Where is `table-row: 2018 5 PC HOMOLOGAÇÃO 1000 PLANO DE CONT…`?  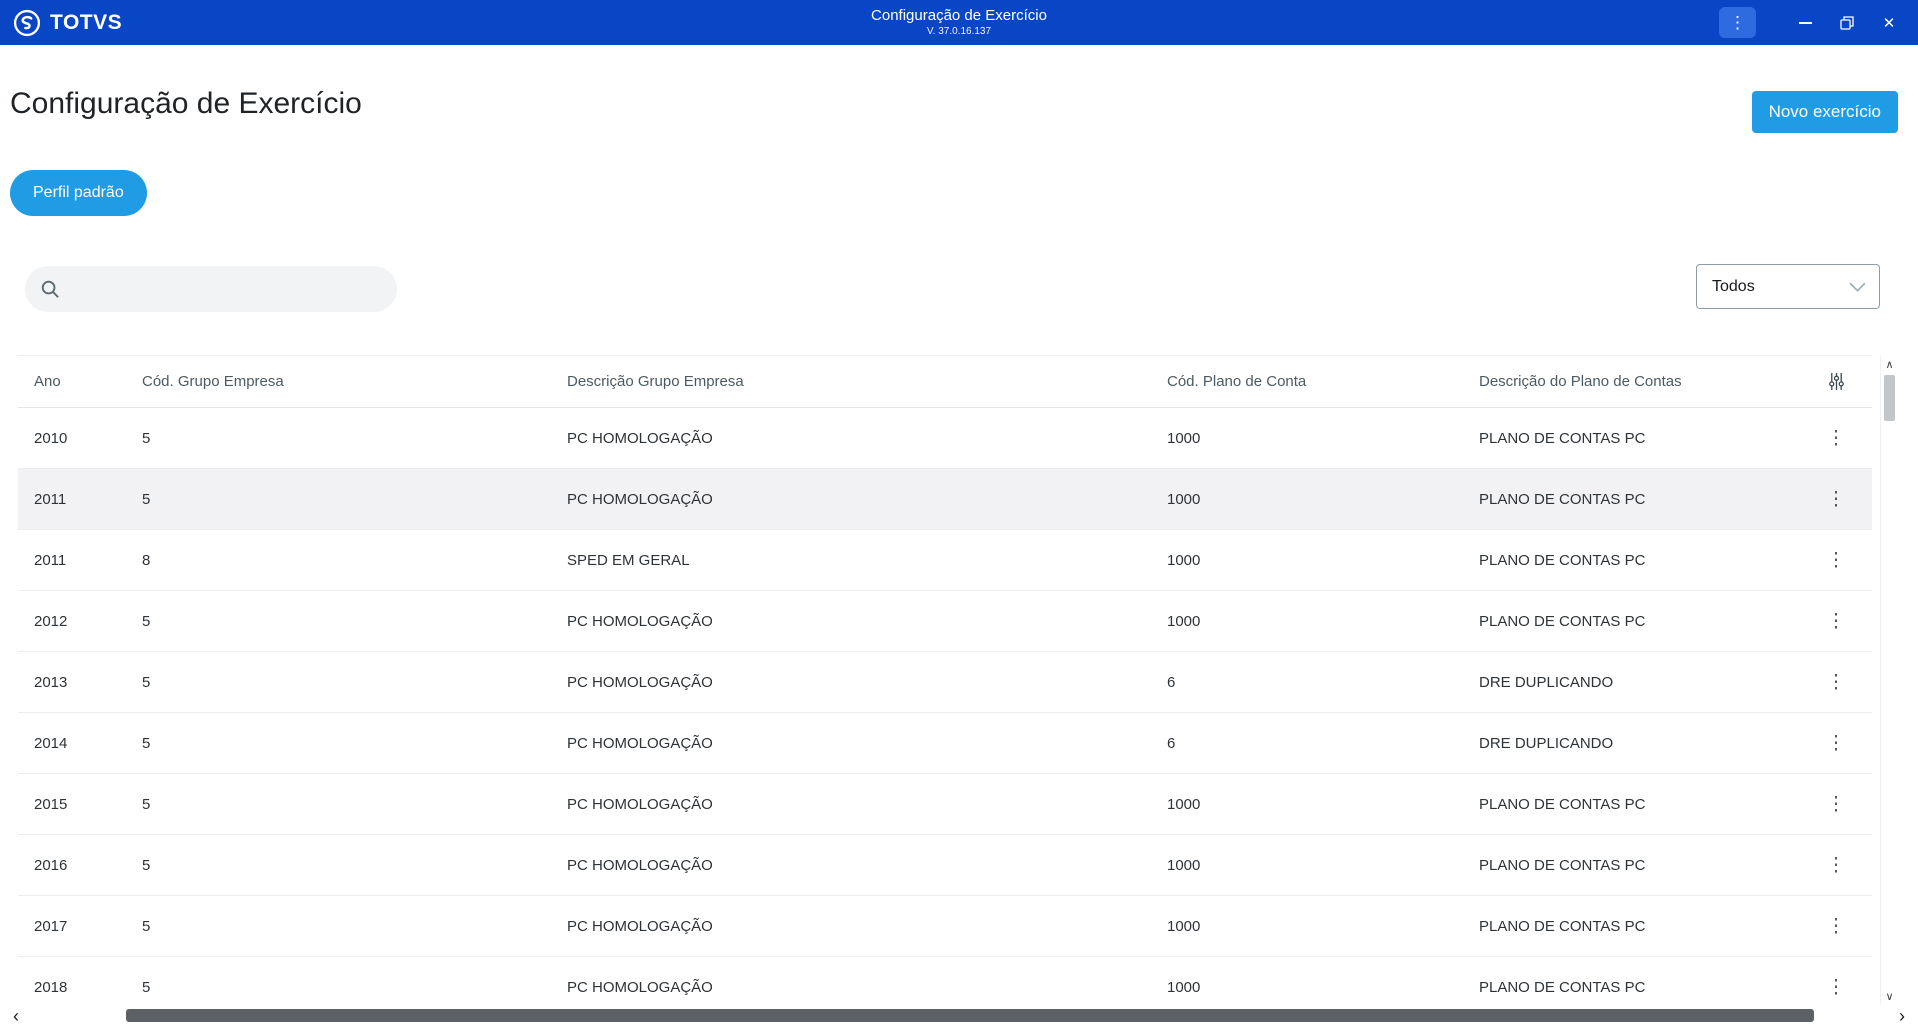
table-row: 2018 5 PC HOMOLOGAÇÃO 1000 PLANO DE CONT… is located at coordinates (945, 981).